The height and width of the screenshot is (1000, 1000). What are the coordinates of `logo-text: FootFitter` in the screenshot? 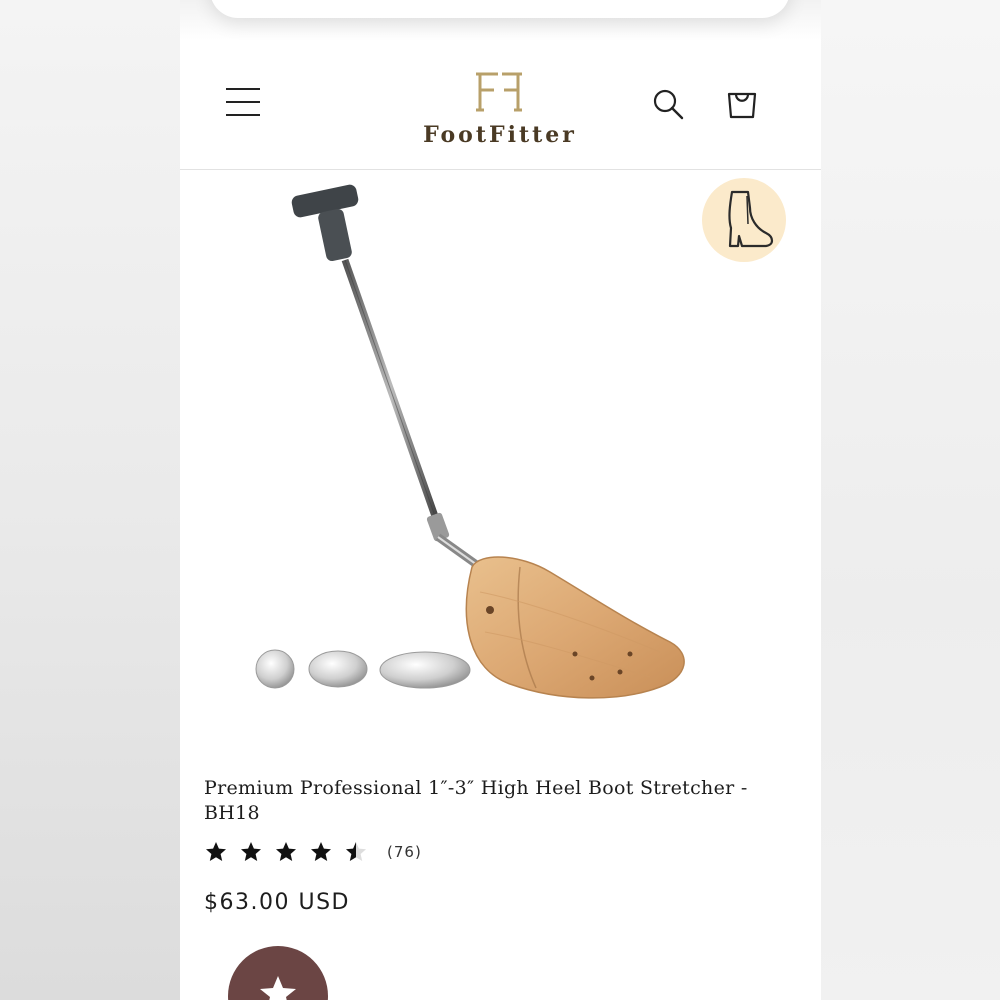 It's located at (500, 135).